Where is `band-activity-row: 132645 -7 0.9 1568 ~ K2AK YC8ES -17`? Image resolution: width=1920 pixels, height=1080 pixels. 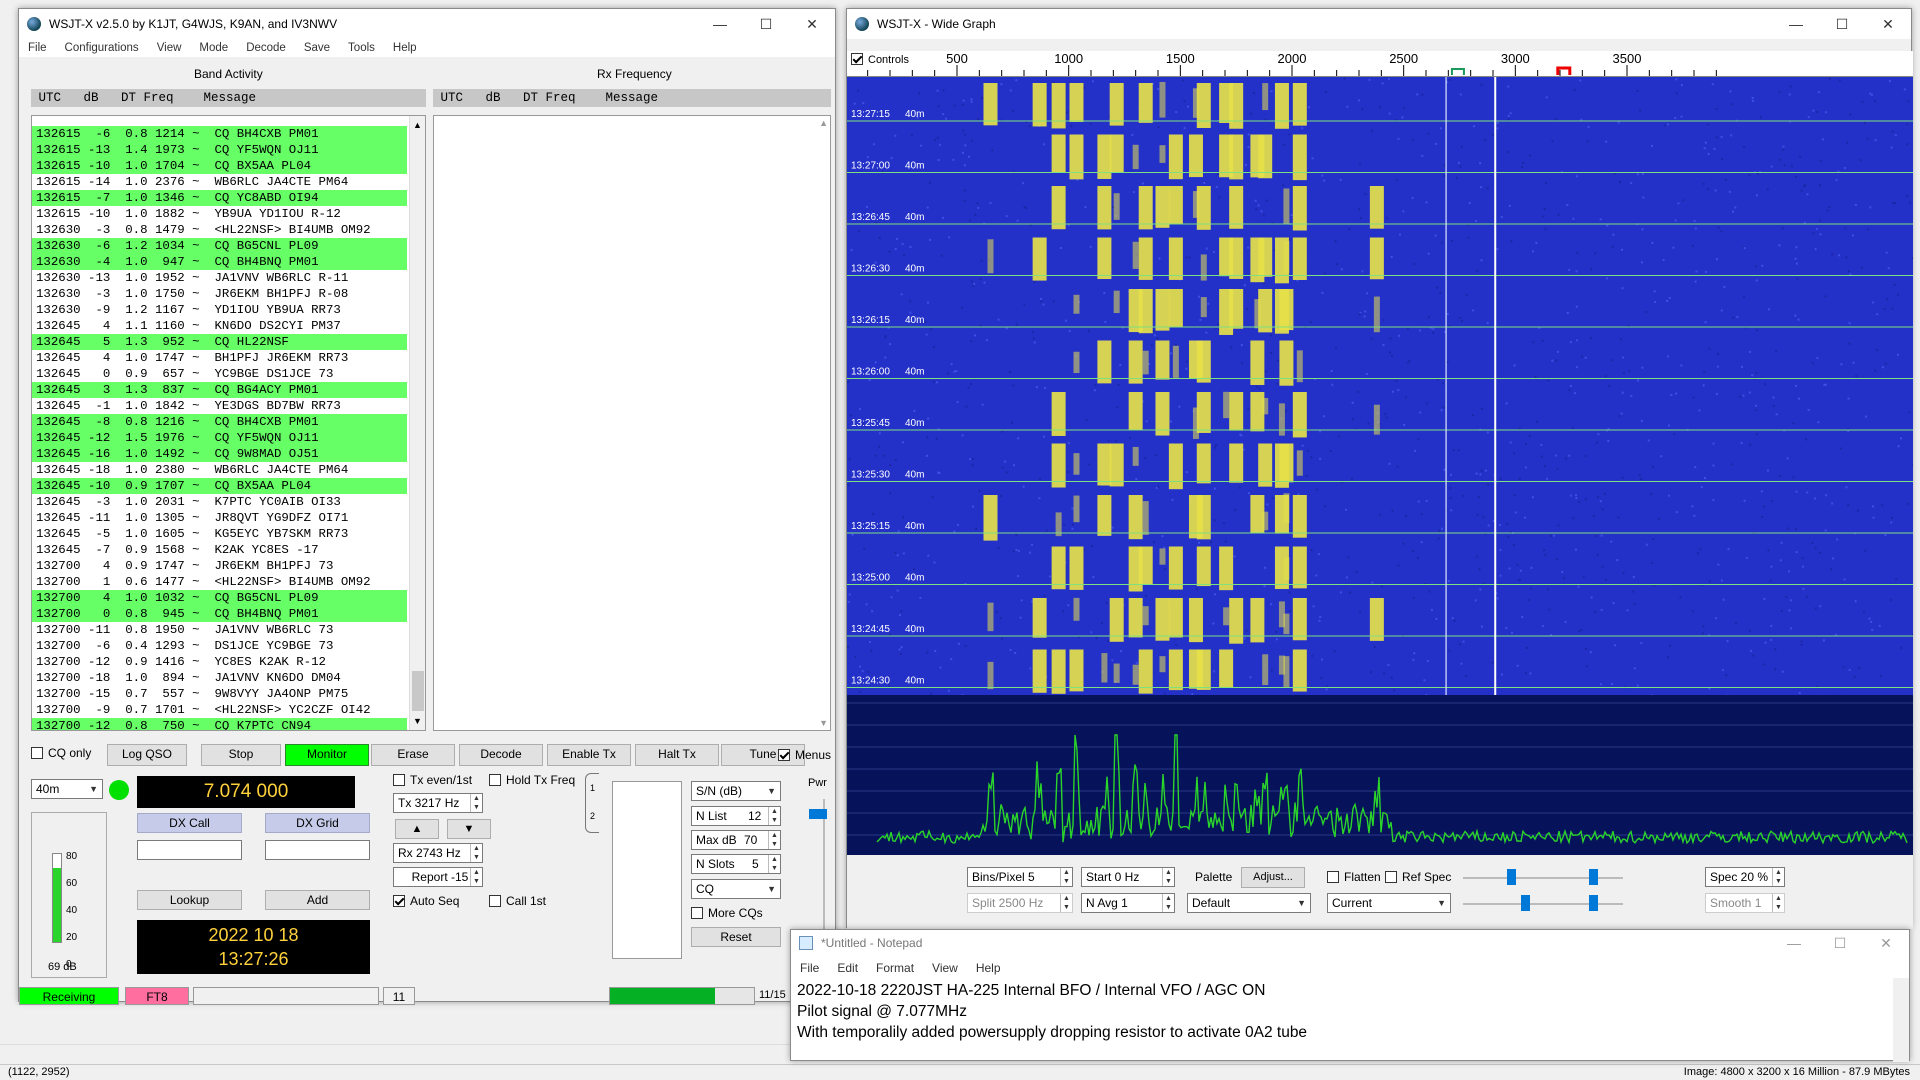 band-activity-row: 132645 -7 0.9 1568 ~ K2AK YC8ES -17 is located at coordinates (219, 550).